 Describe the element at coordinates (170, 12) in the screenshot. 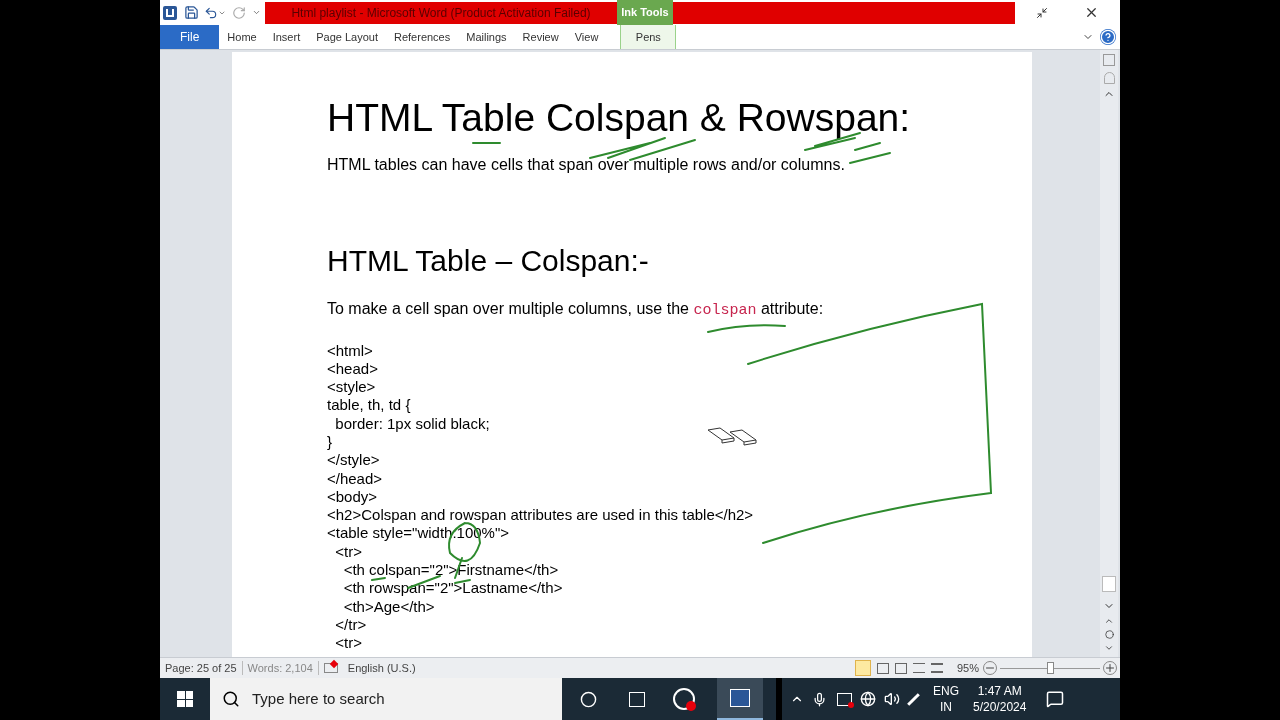

I see `word-logo-icon` at that location.